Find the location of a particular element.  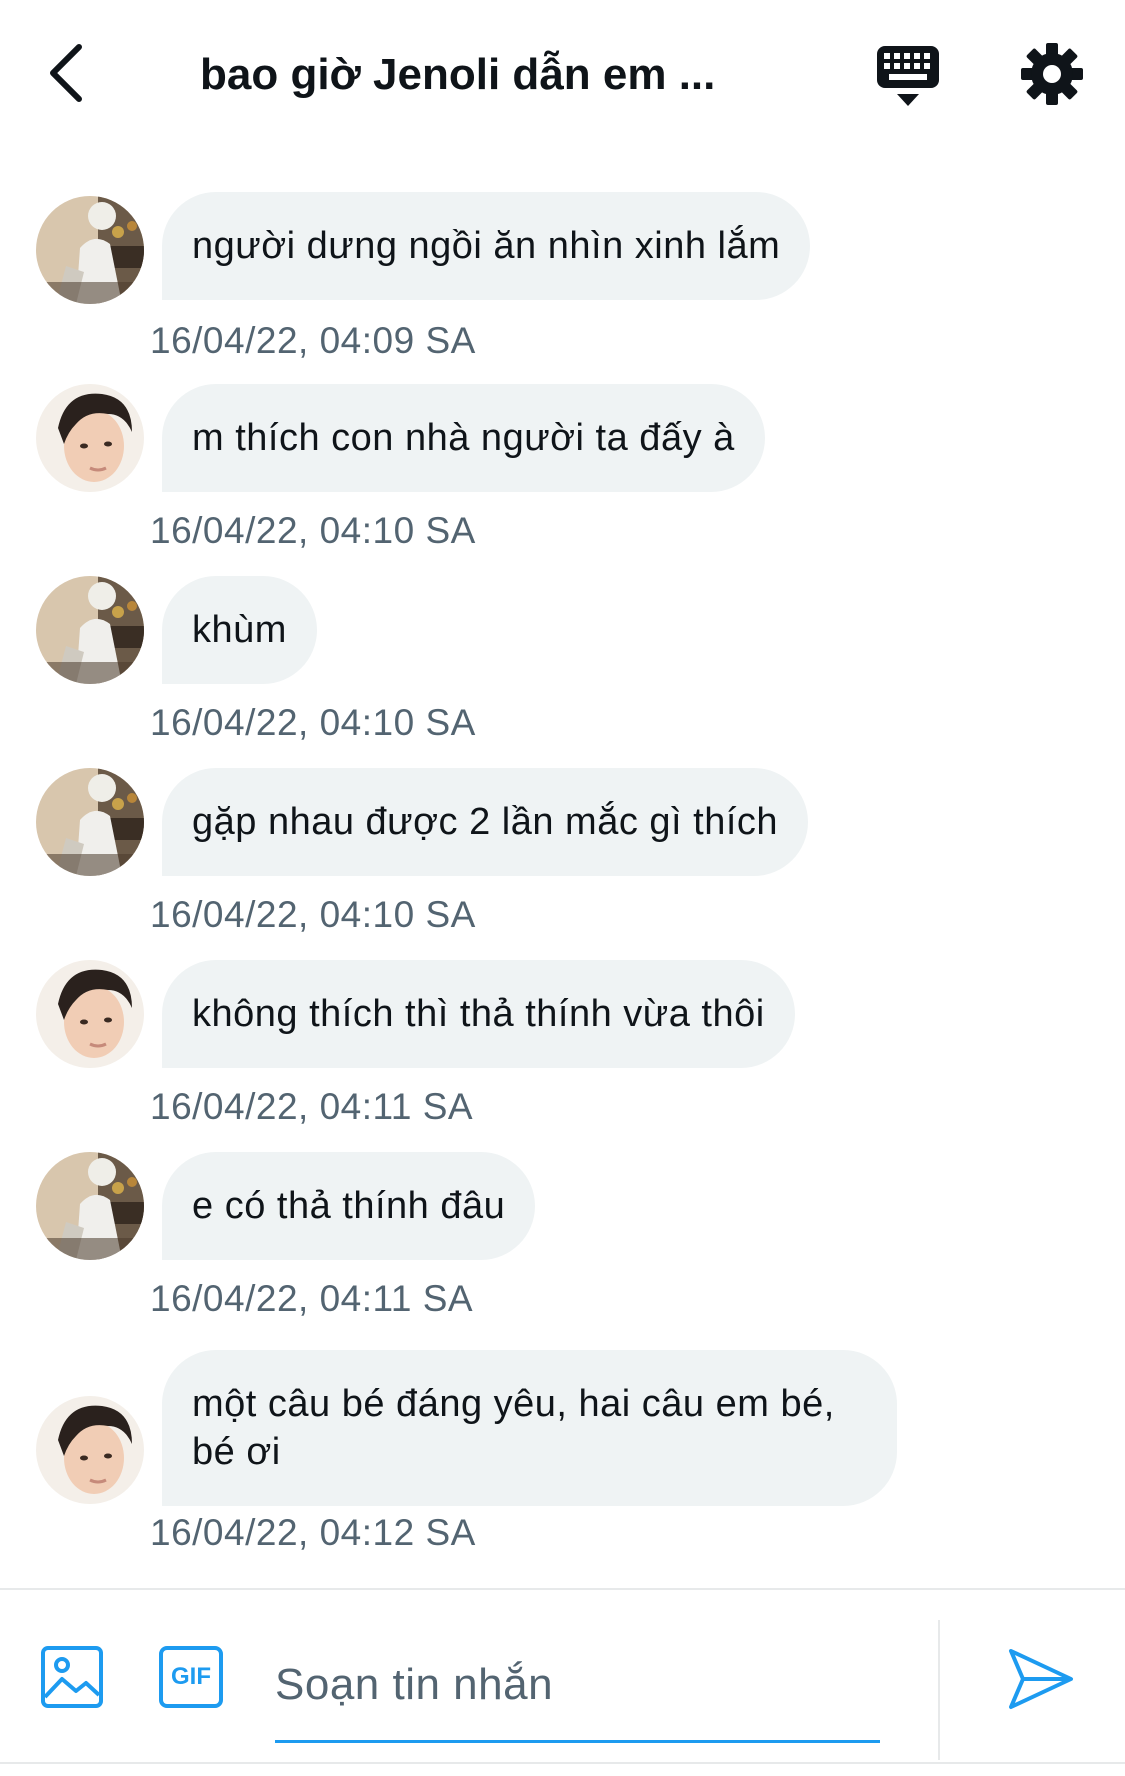

message-text: không thích thì thả thính vừa thôi is located at coordinates (478, 1014).